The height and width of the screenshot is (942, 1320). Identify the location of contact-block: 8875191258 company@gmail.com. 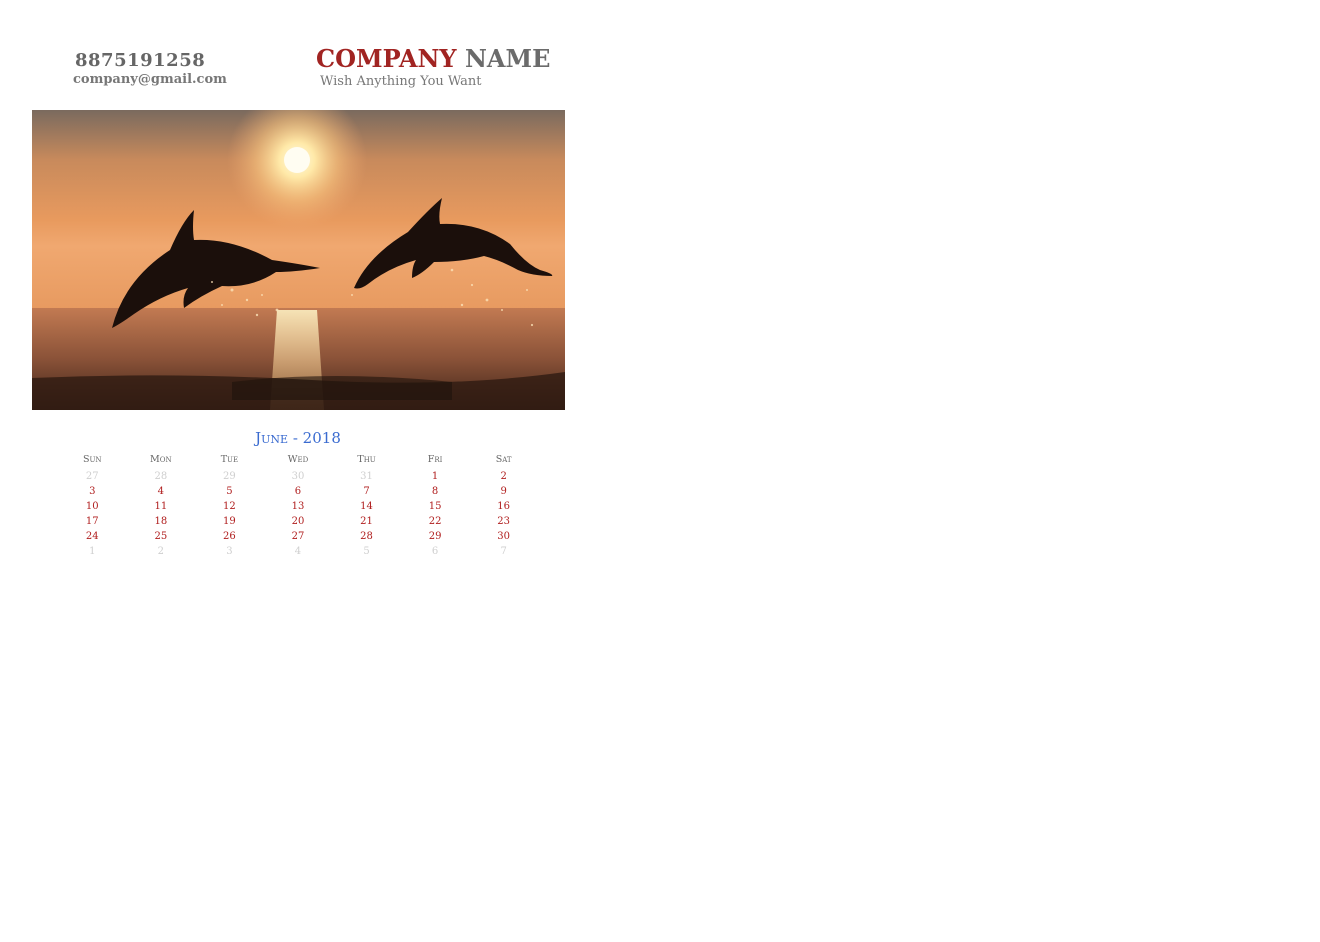
(188, 69).